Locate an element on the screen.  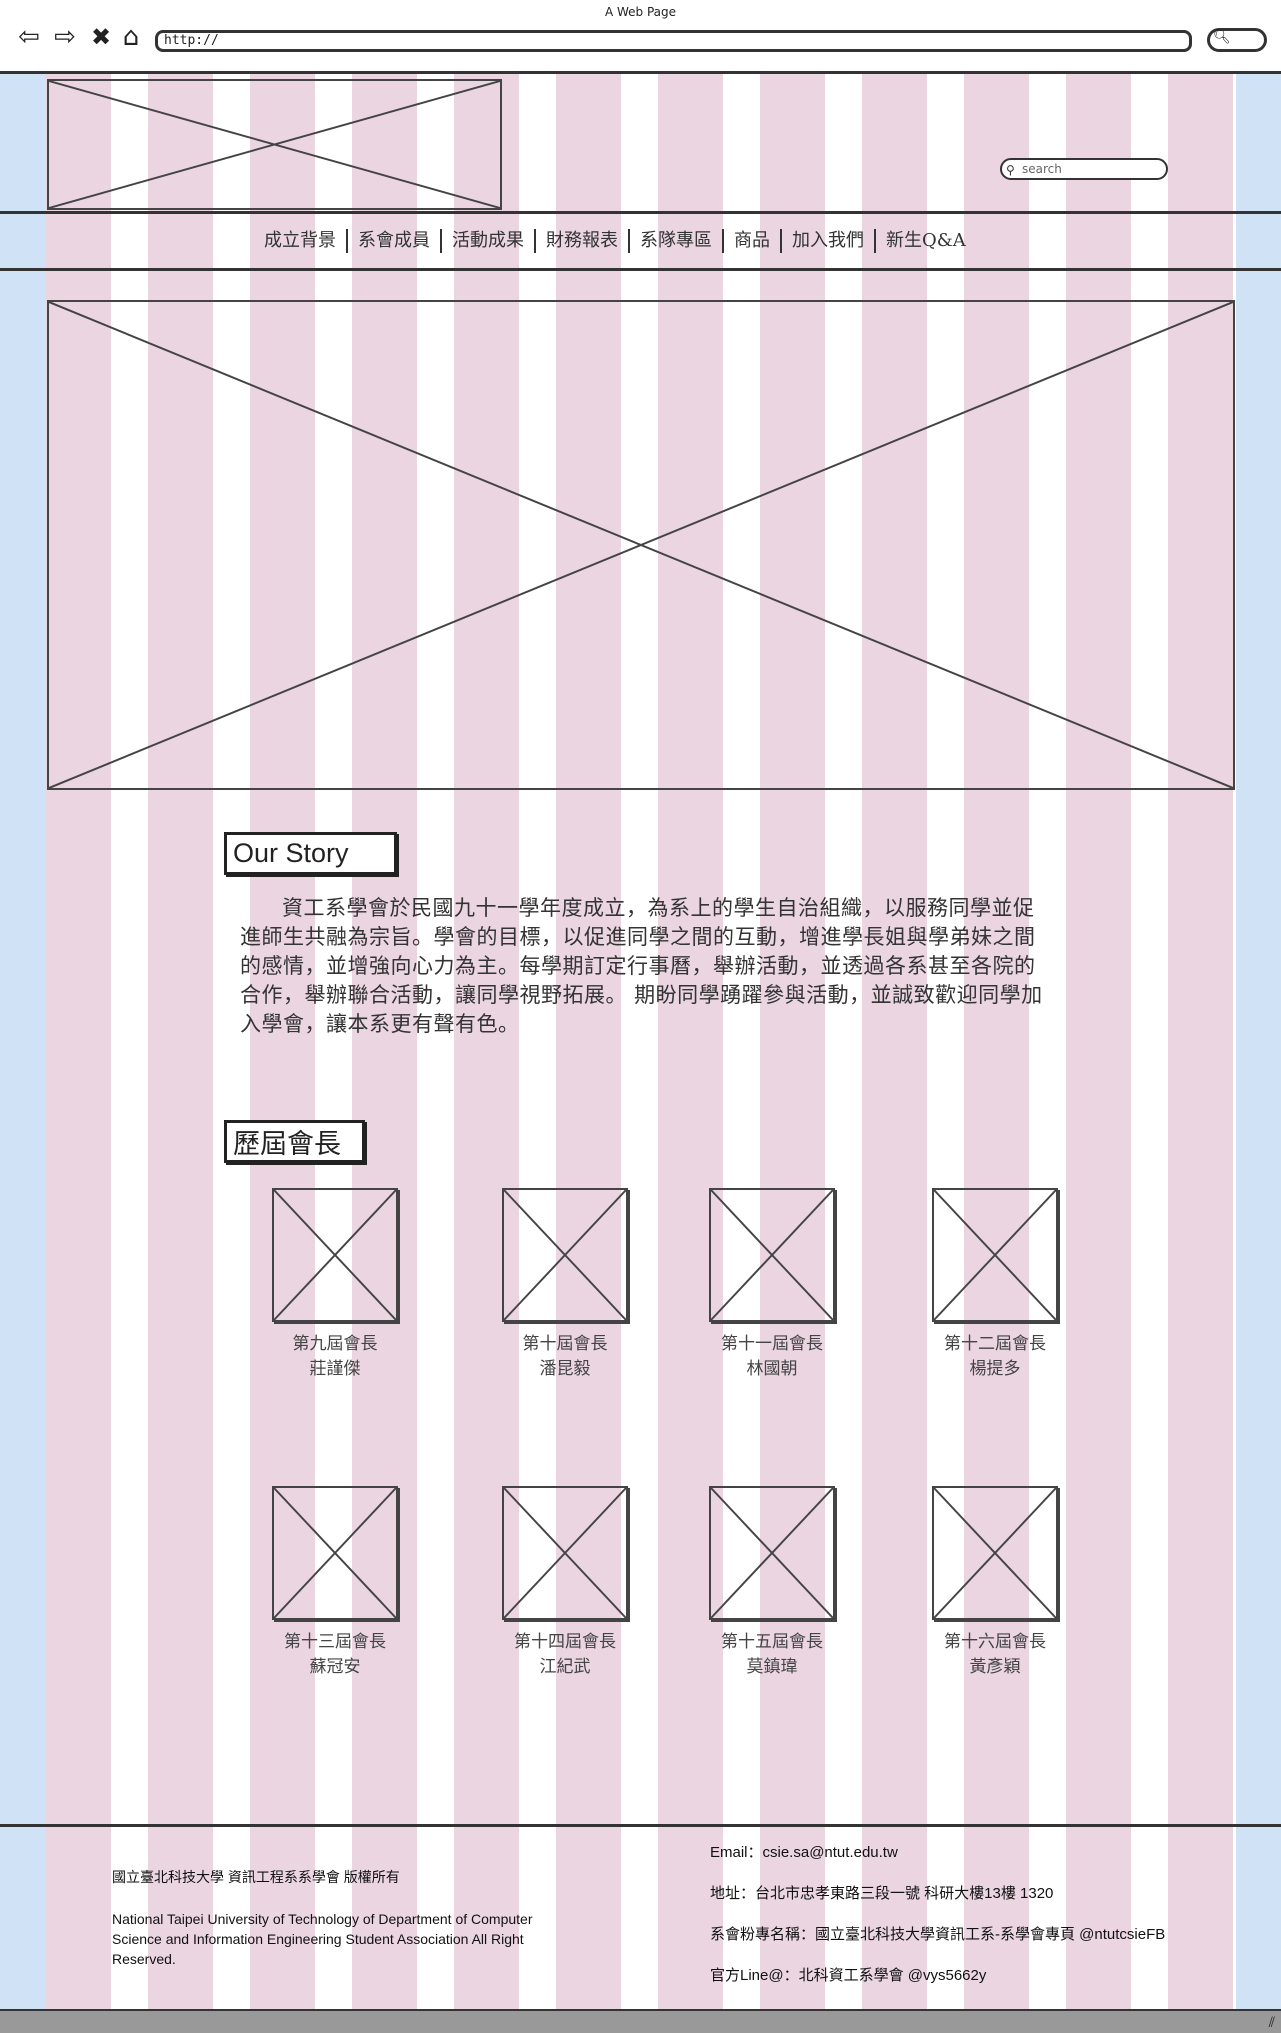
back-arrow-icon: ⇦ is located at coordinates (29, 37).